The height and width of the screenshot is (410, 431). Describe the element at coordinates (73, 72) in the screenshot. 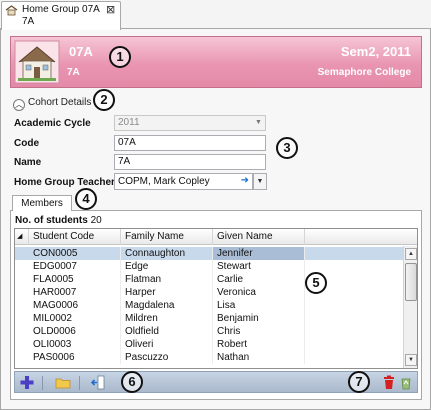

I see `banner-subcode: 7A` at that location.